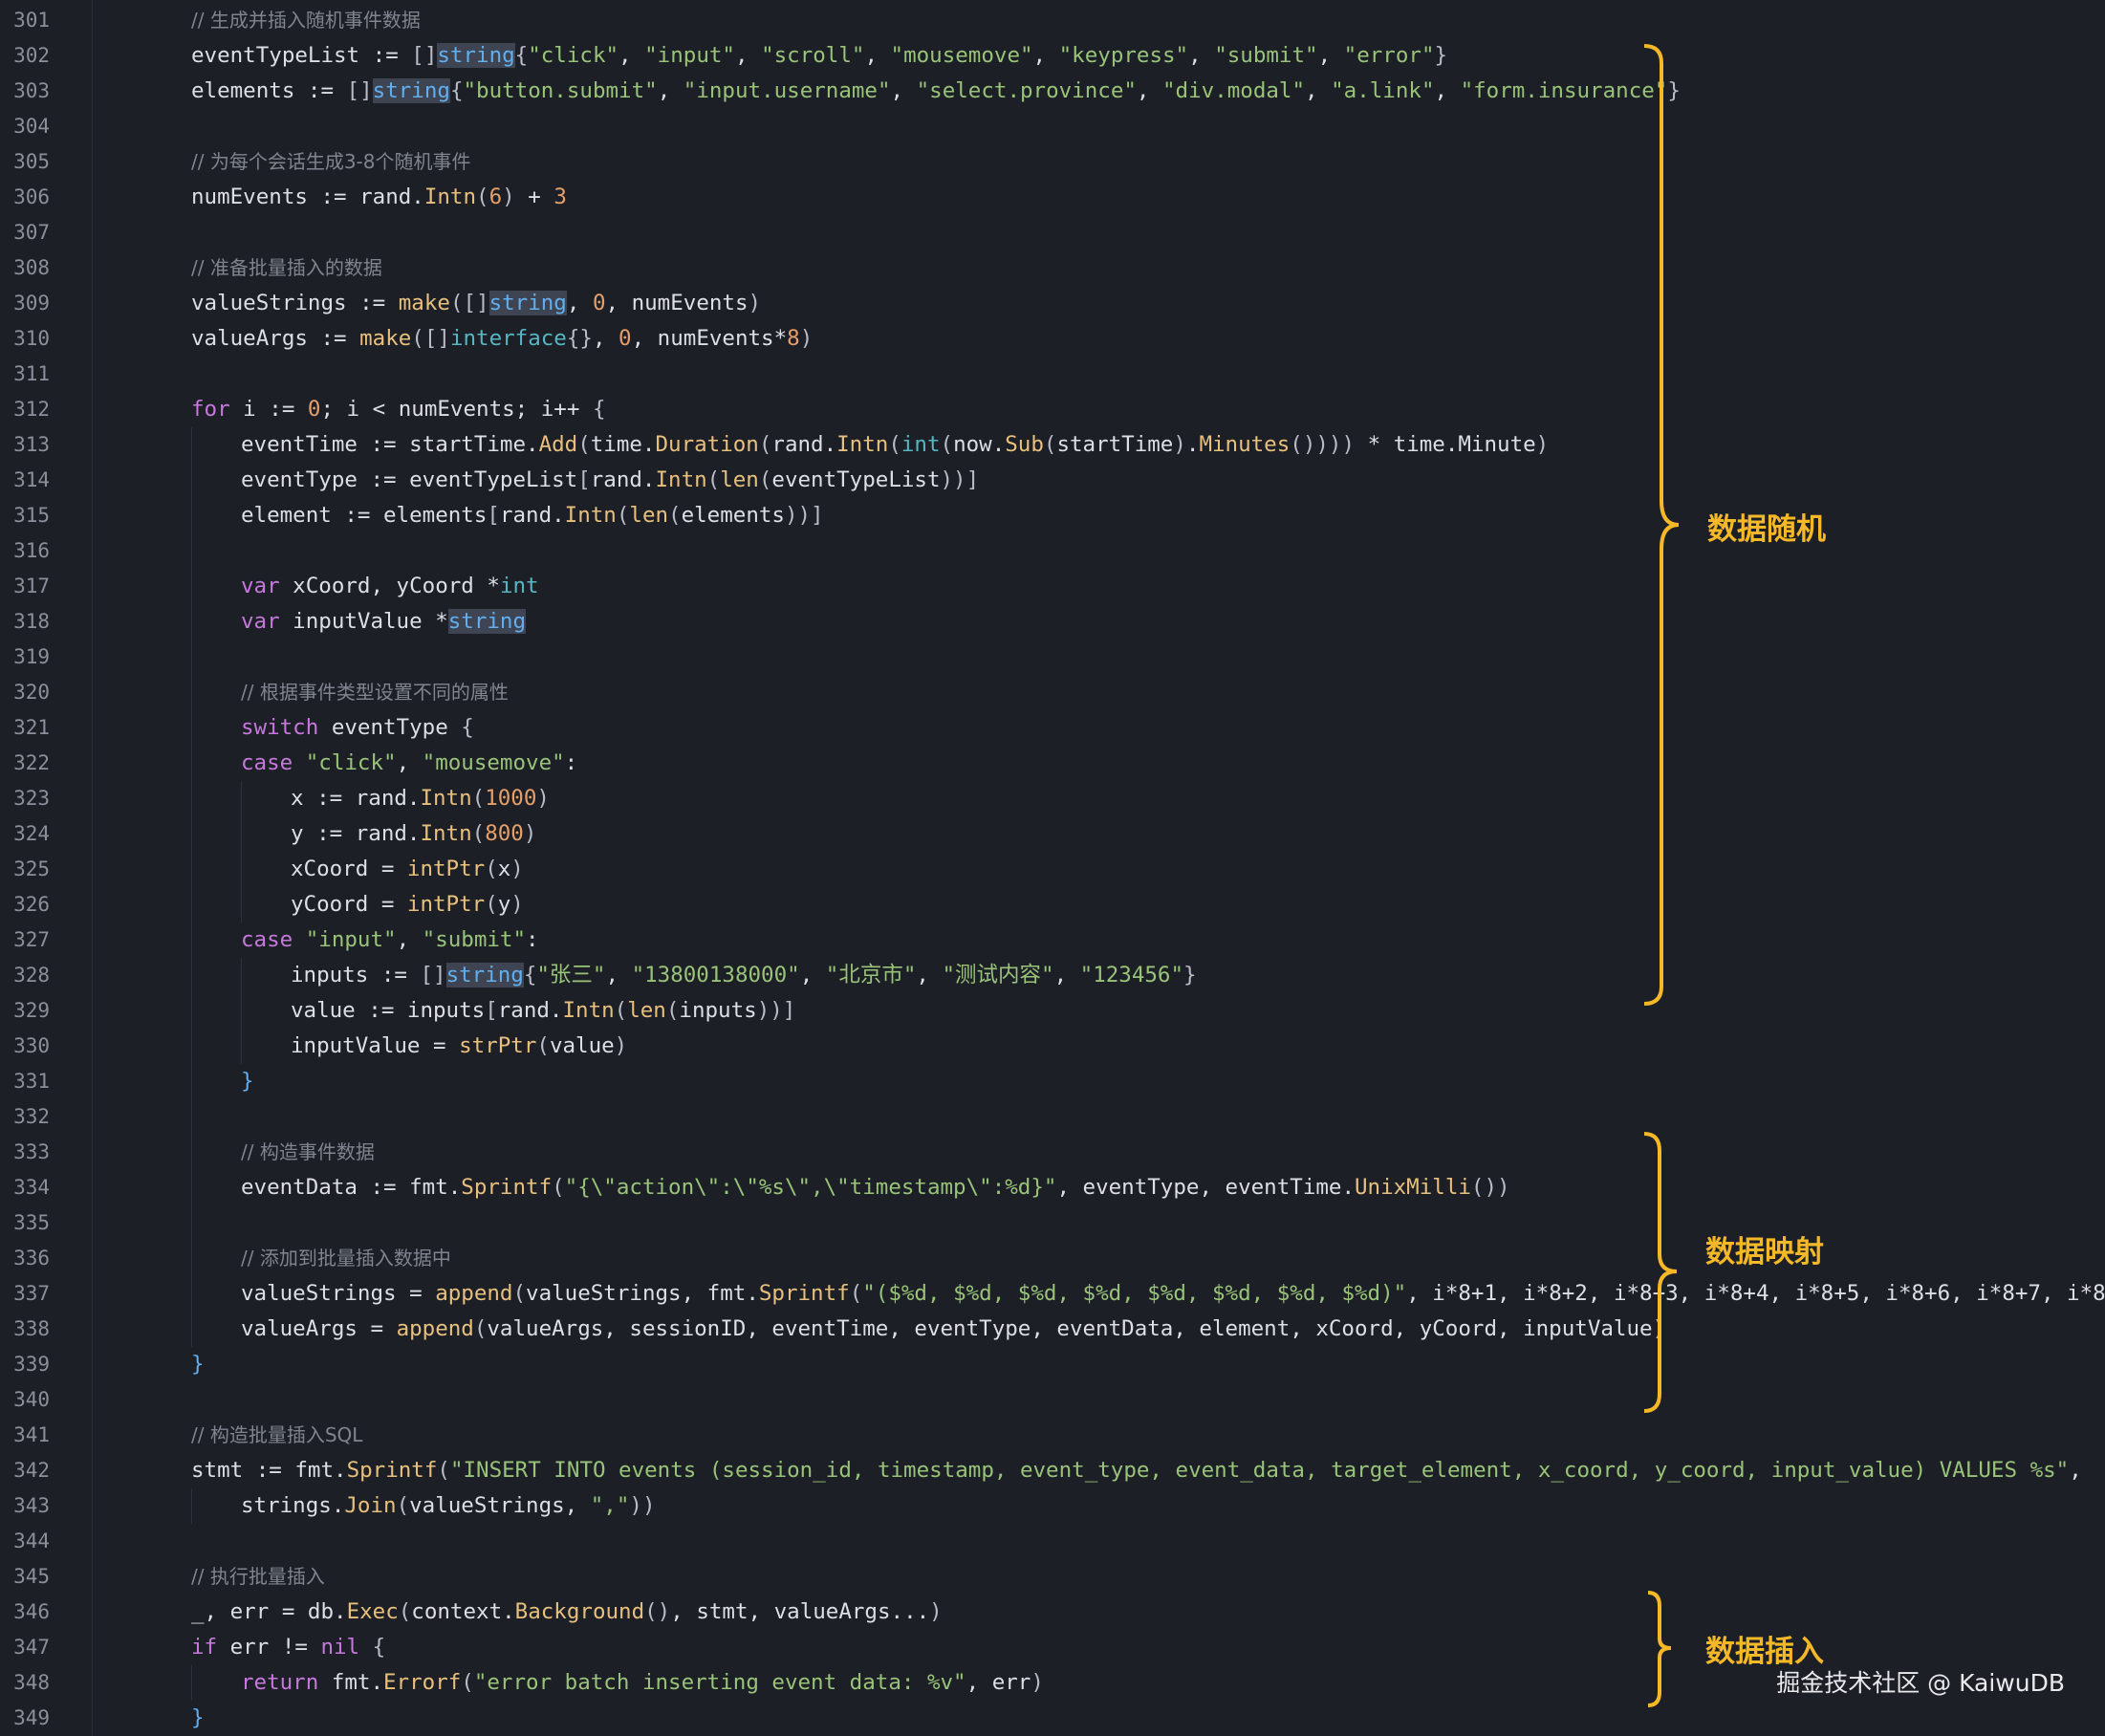 Image resolution: width=2105 pixels, height=1736 pixels. I want to click on code-line: 333 // 构造事件数据, so click(1052, 1152).